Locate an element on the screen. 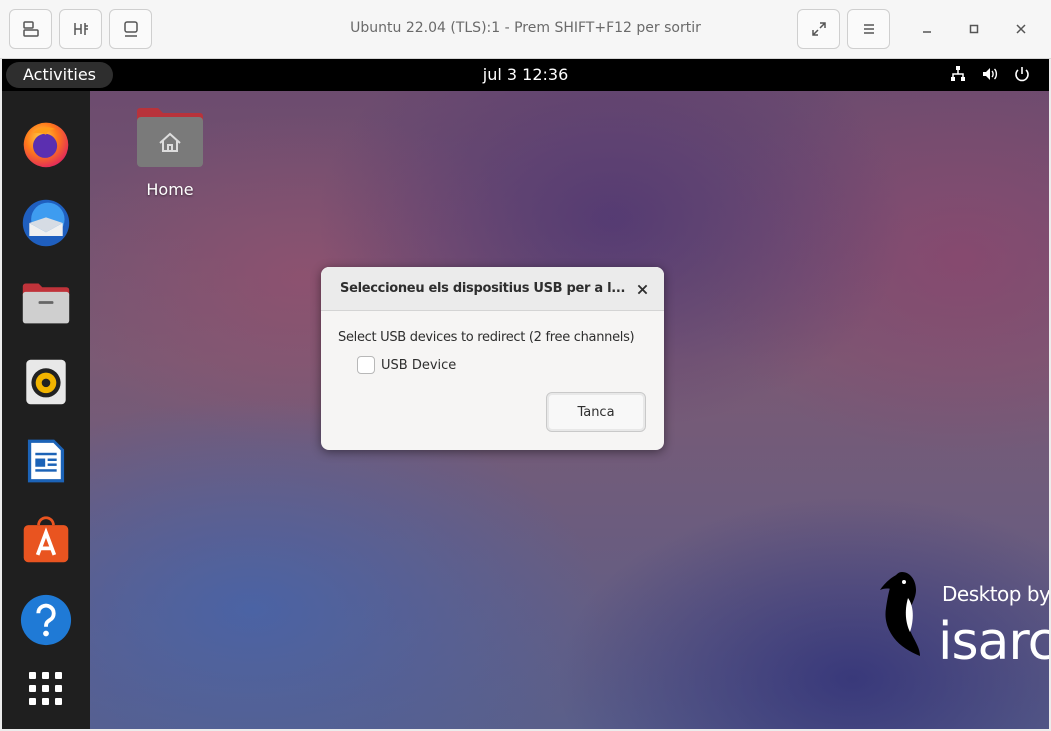 The image size is (1051, 731). speaker-icon is located at coordinates (46, 382).